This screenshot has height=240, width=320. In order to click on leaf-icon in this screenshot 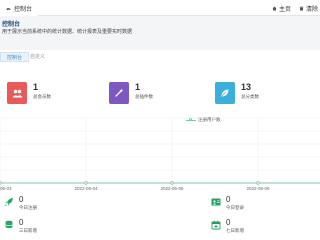, I will do `click(225, 93)`.